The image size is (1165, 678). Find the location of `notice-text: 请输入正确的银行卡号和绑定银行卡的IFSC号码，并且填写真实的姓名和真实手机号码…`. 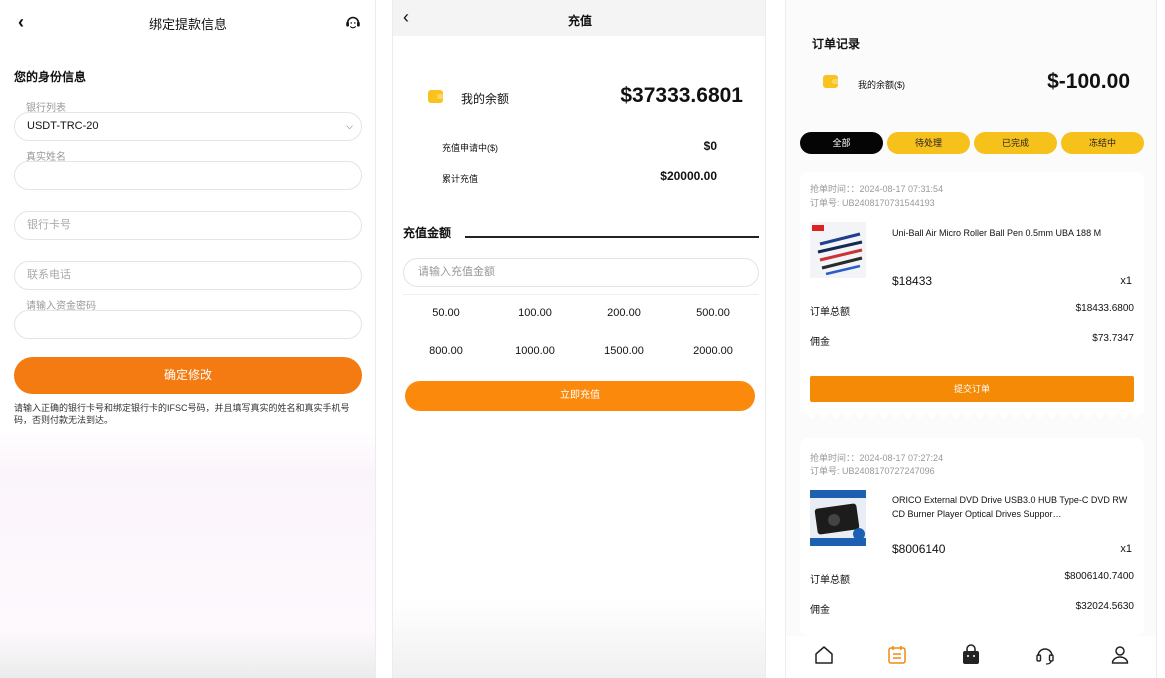

notice-text: 请输入正确的银行卡号和绑定银行卡的IFSC号码，并且填写真实的姓名和真实手机号码… is located at coordinates (182, 414).